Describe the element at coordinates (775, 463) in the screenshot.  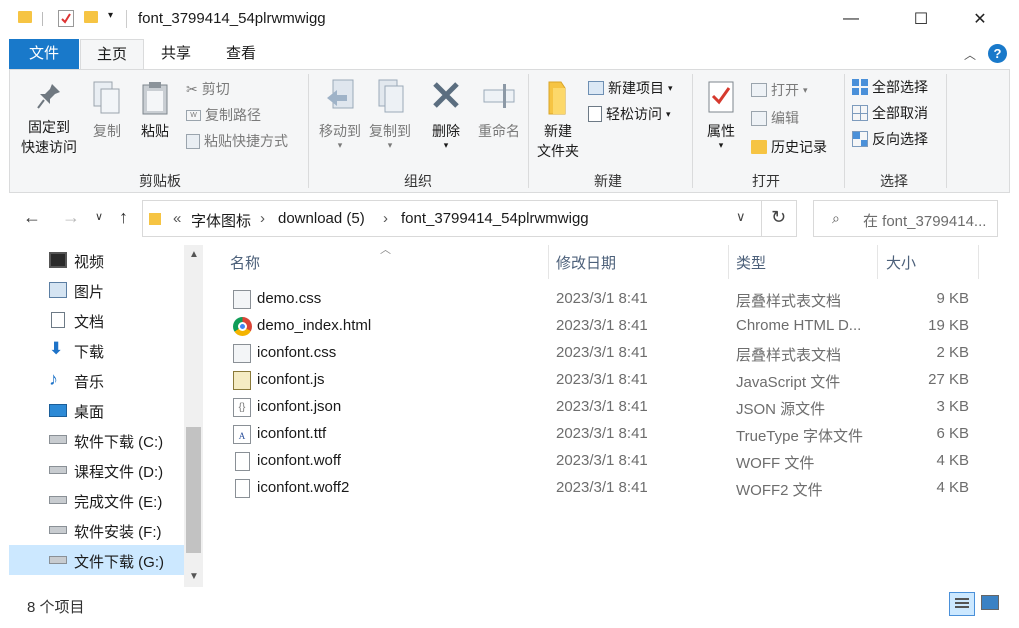
I see `file-type: WOFF 文件` at that location.